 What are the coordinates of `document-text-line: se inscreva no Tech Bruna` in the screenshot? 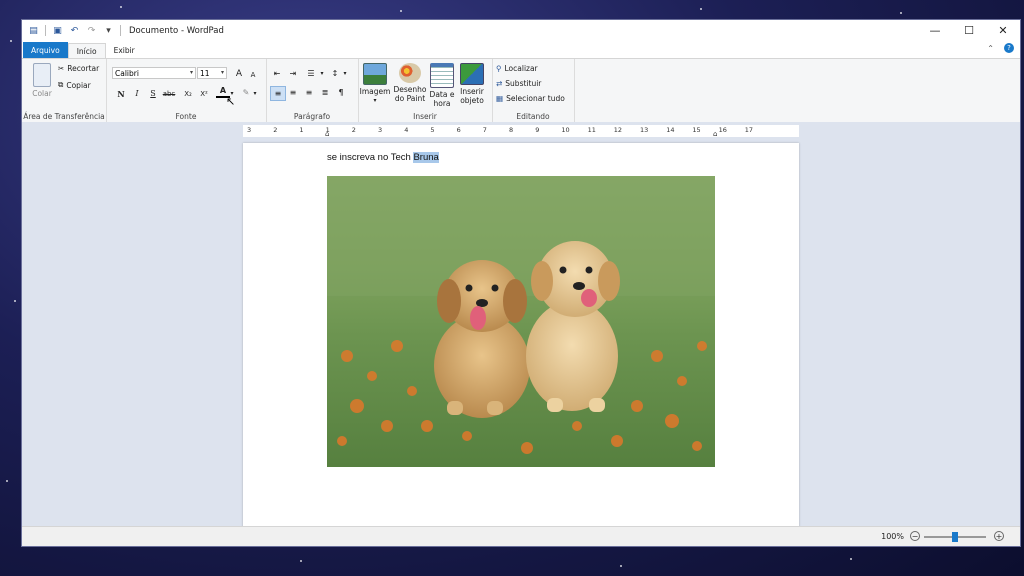 It's located at (383, 157).